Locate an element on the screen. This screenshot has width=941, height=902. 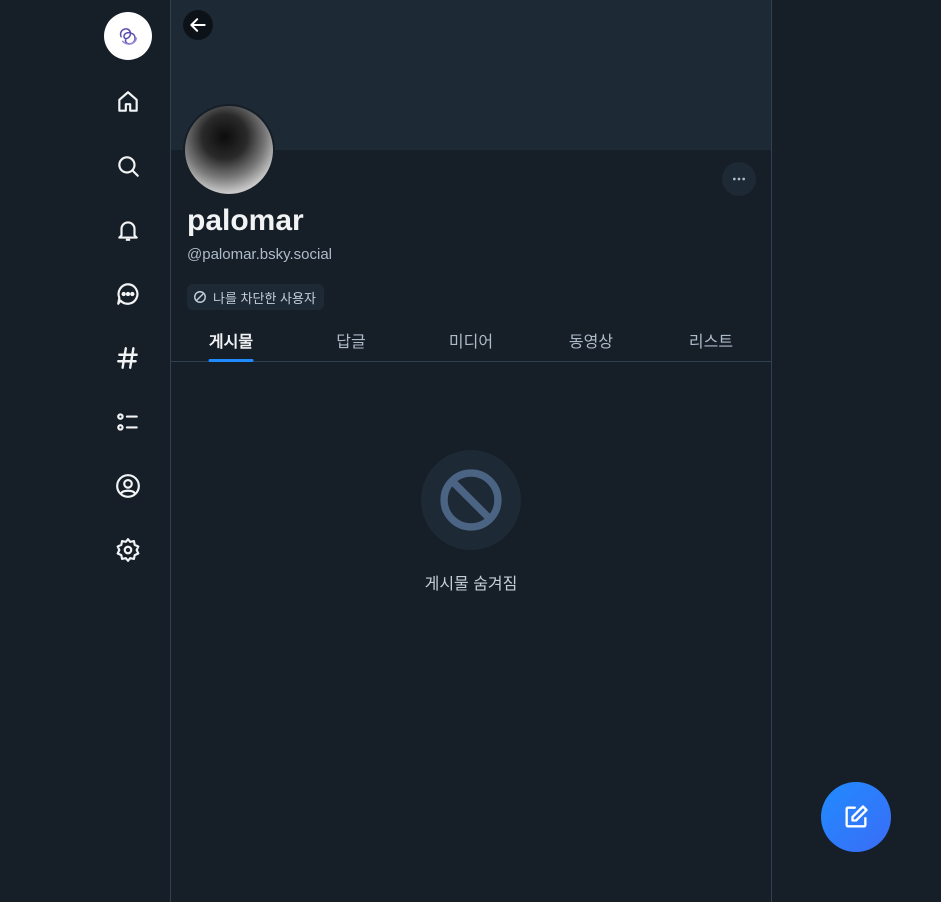
user-avatar-logo is located at coordinates (128, 36).